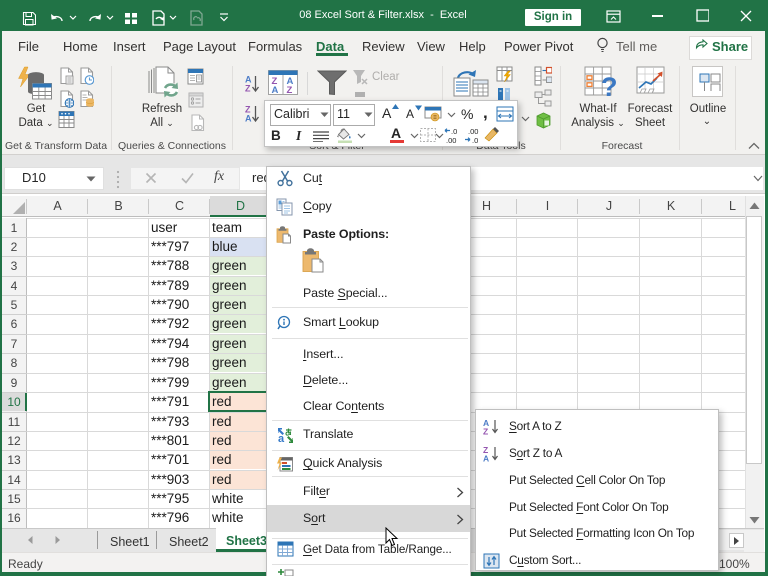 The image size is (768, 576). What do you see at coordinates (281, 438) in the screenshot?
I see `svg-text: a` at bounding box center [281, 438].